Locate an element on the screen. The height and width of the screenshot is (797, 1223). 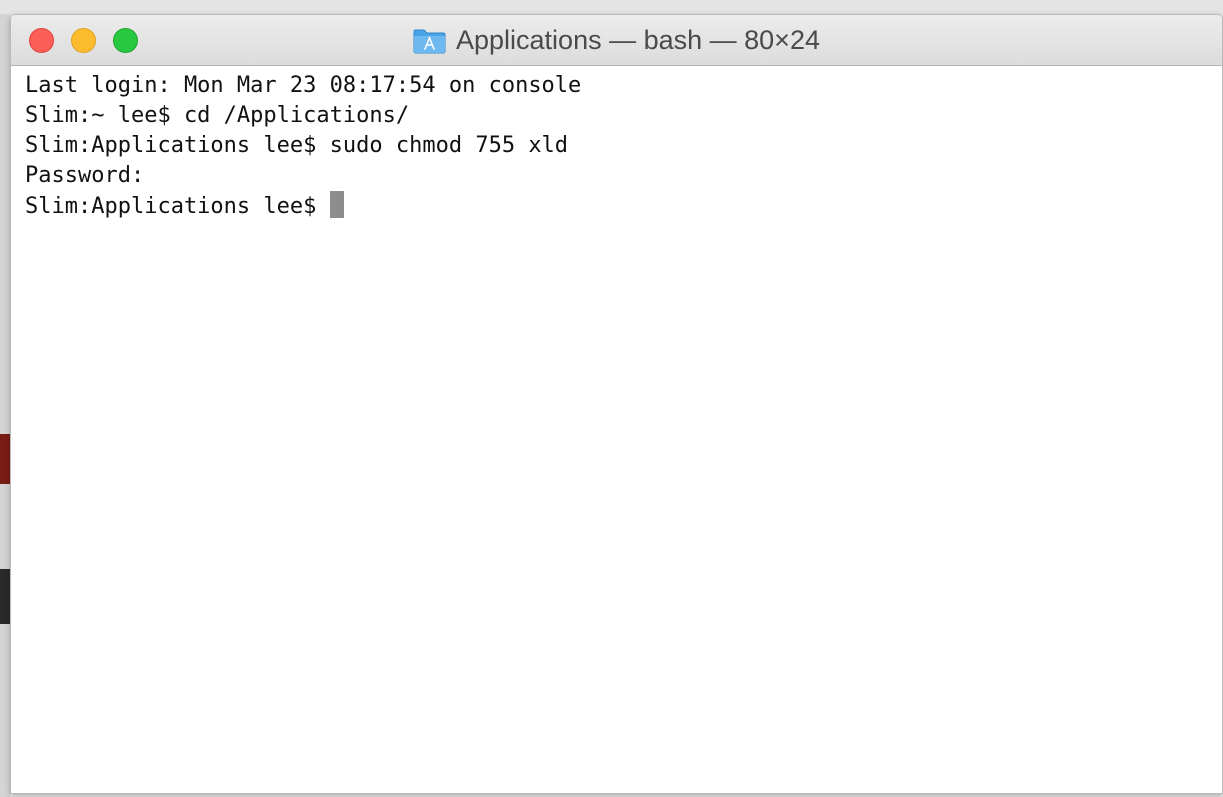
terminal-prompt-line: Slim:Applications lee$ is located at coordinates (618, 206).